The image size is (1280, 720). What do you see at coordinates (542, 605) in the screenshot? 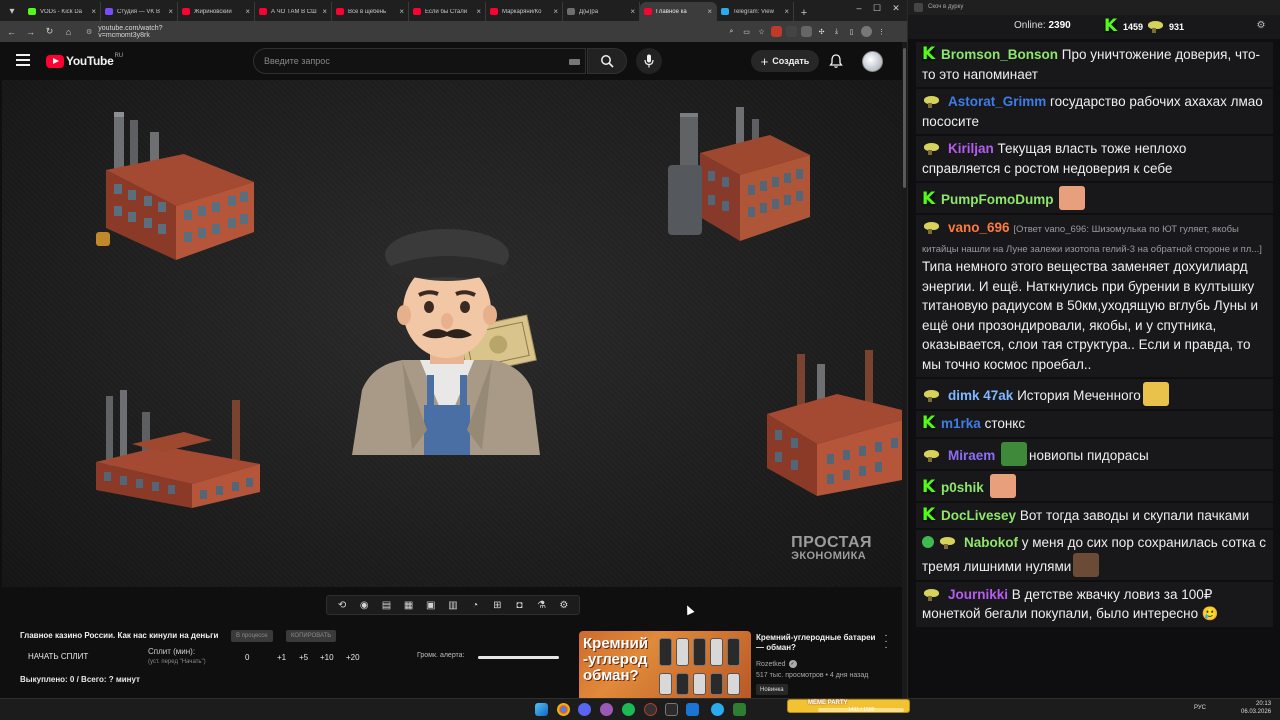
I see `flask-icon: ⚗` at bounding box center [542, 605].